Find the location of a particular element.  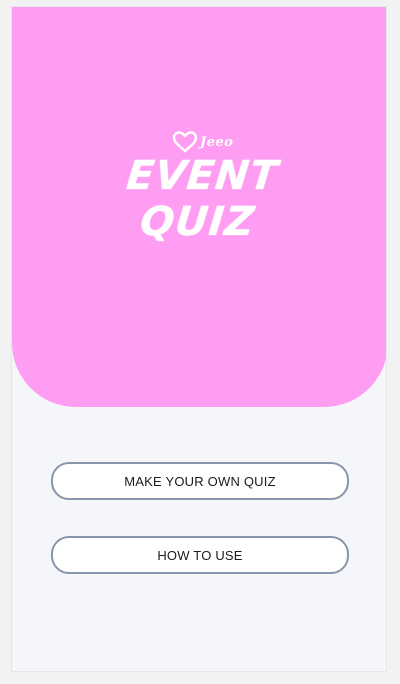

app-title: EVENT QUIZ is located at coordinates (202, 199).